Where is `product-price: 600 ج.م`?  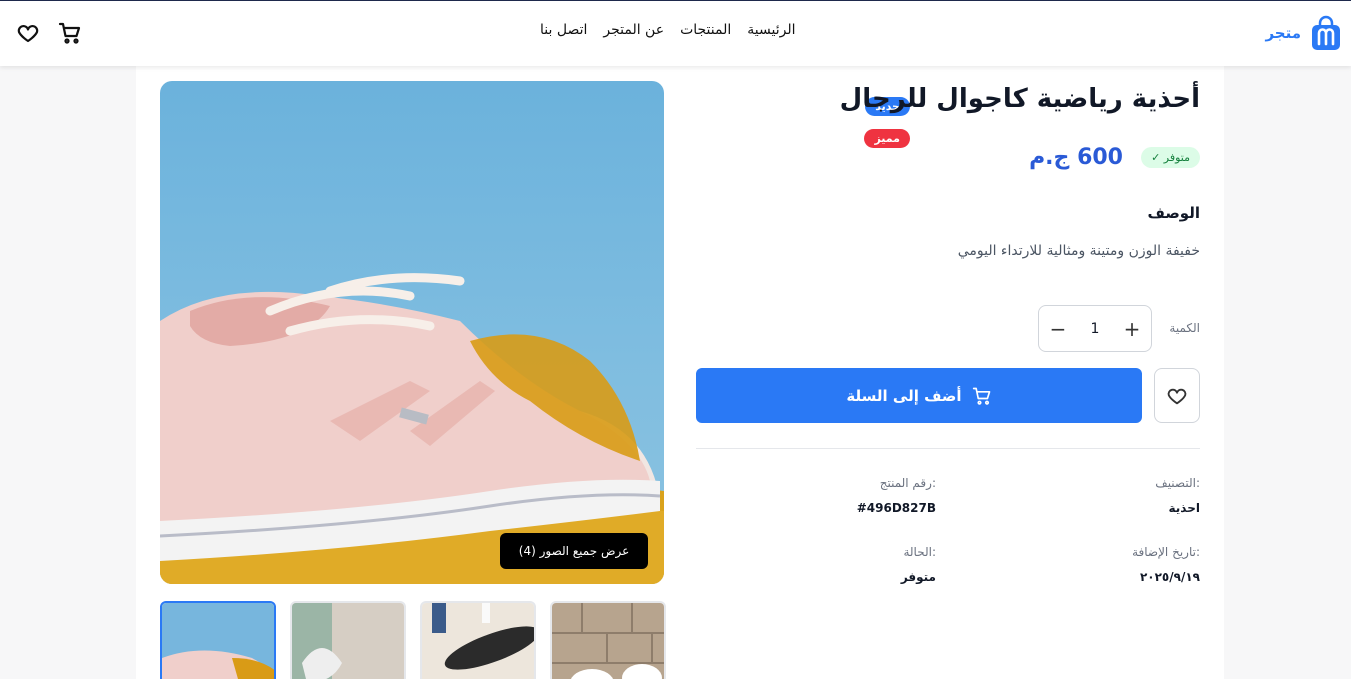 product-price: 600 ج.م is located at coordinates (1076, 157).